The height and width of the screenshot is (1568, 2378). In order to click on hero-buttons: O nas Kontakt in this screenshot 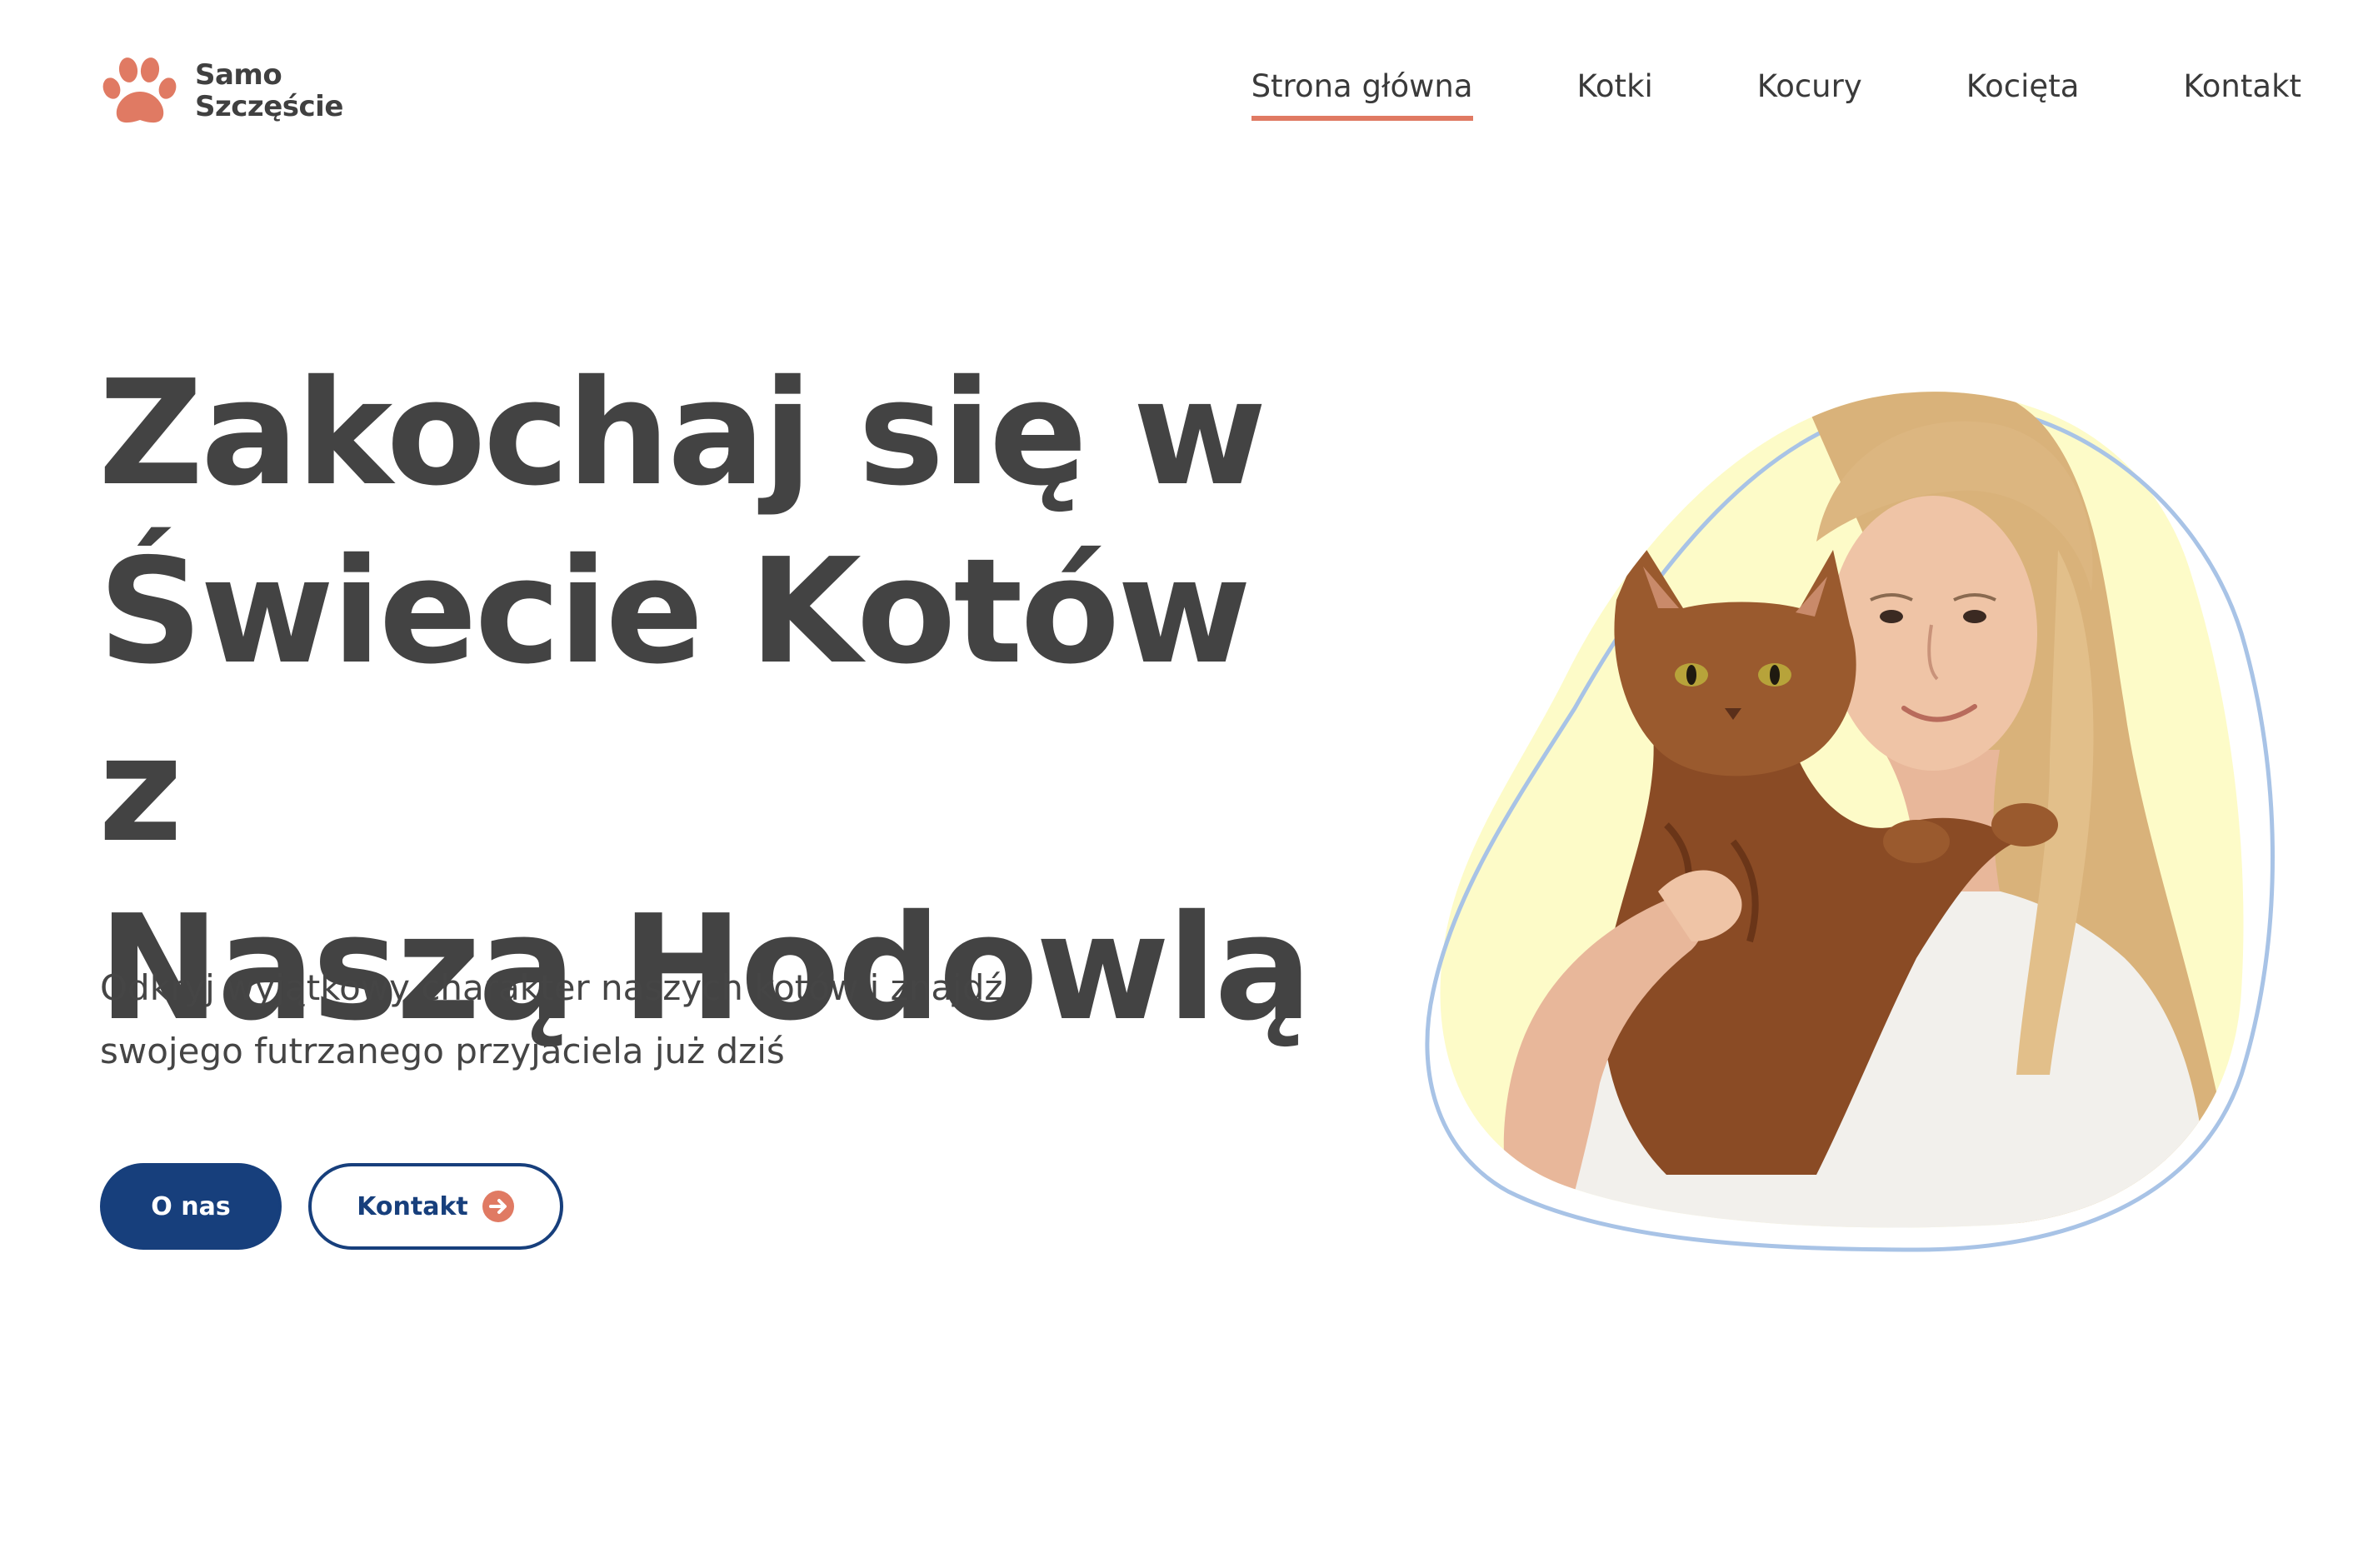, I will do `click(332, 1206)`.